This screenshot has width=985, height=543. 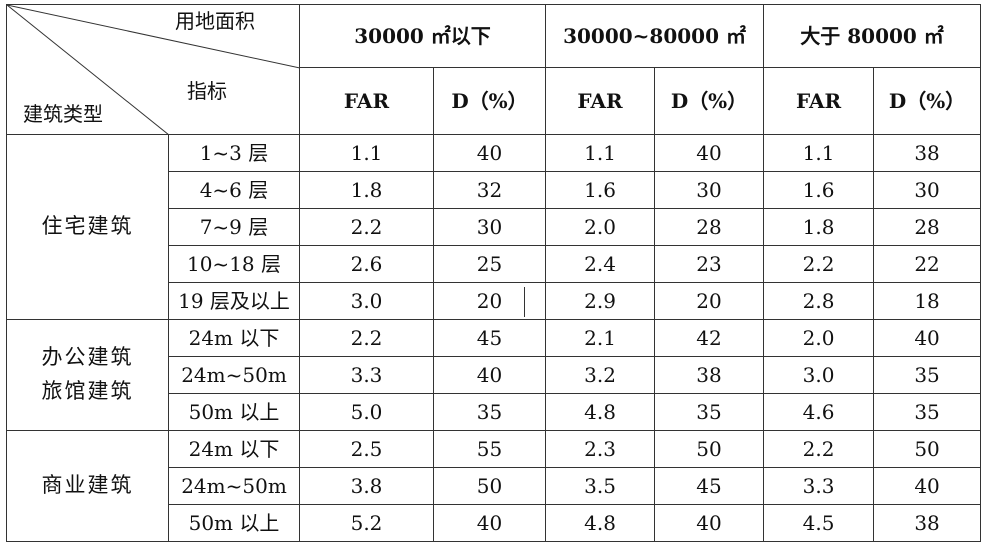 I want to click on subcategory-cell: 7~9 层, so click(x=234, y=227).